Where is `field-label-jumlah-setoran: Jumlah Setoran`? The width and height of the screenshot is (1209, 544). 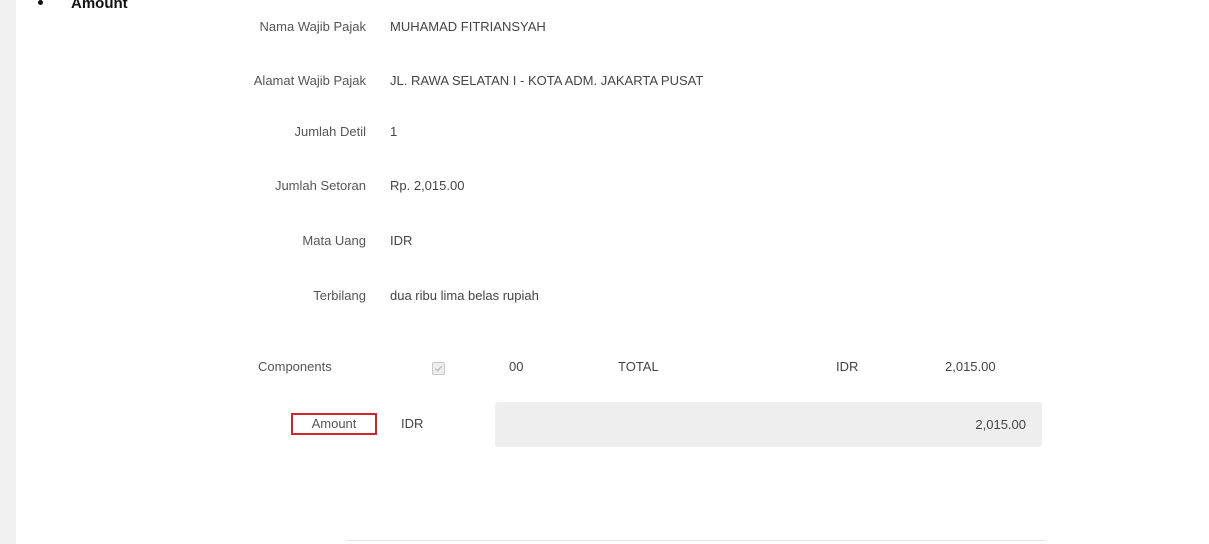
field-label-jumlah-setoran: Jumlah Setoran is located at coordinates (320, 185).